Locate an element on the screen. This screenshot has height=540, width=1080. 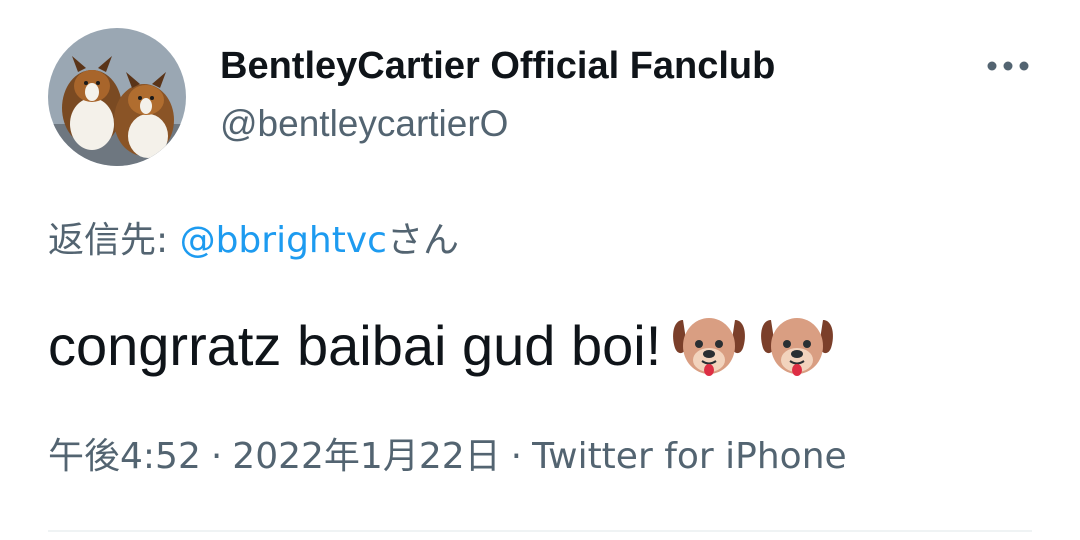
reply-suffix: さん is located at coordinates (422, 240).